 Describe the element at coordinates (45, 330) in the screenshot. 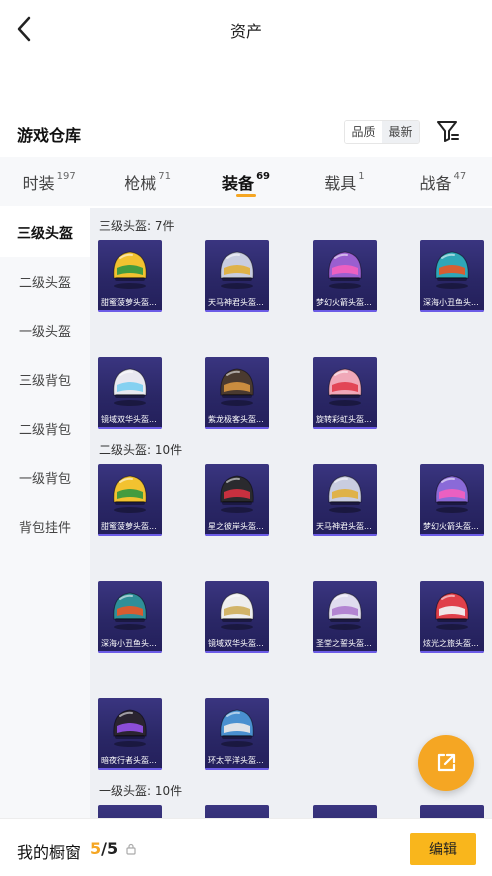

I see `sidebar-item: 一级头盔` at that location.